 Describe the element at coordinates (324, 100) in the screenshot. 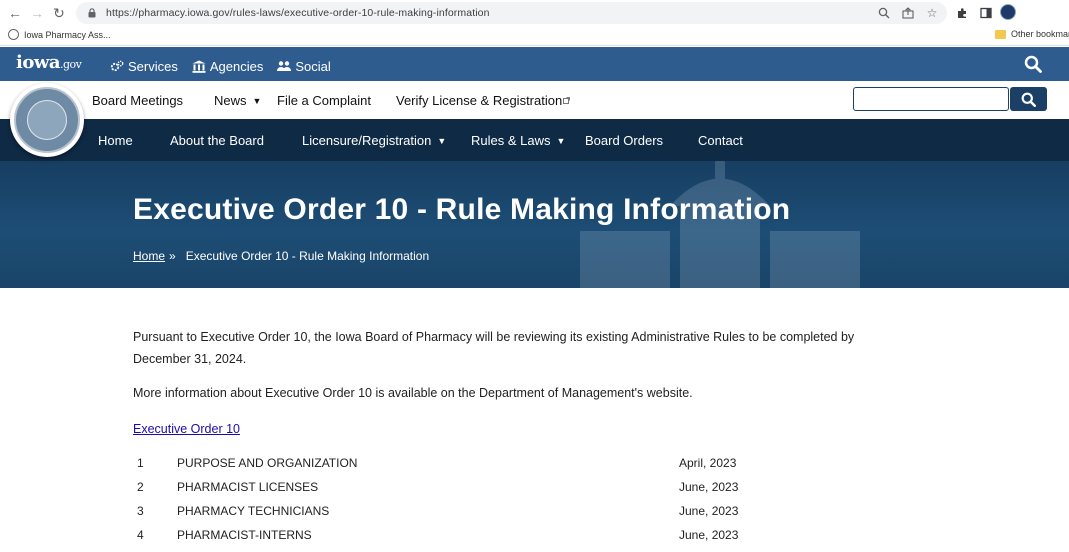

I see `nav-file-complaint: File a Complaint` at that location.